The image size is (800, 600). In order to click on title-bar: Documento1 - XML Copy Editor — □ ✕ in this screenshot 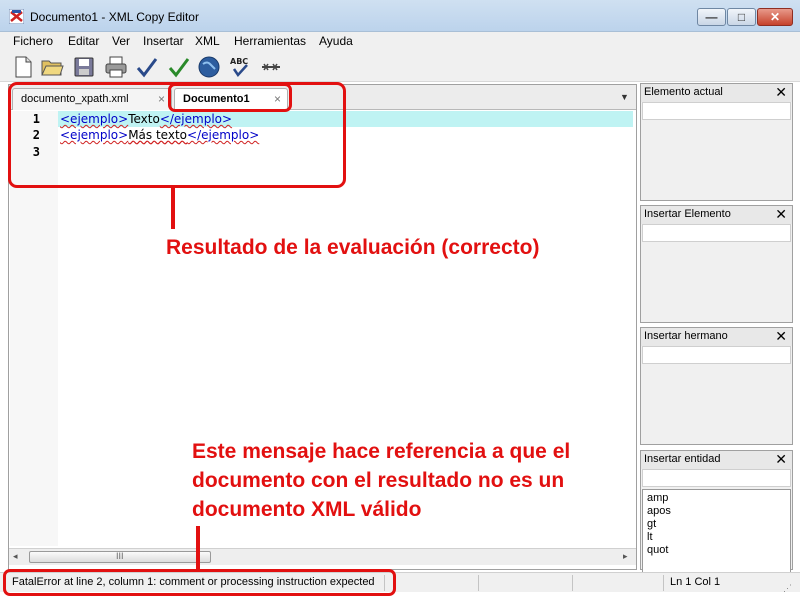, I will do `click(400, 16)`.